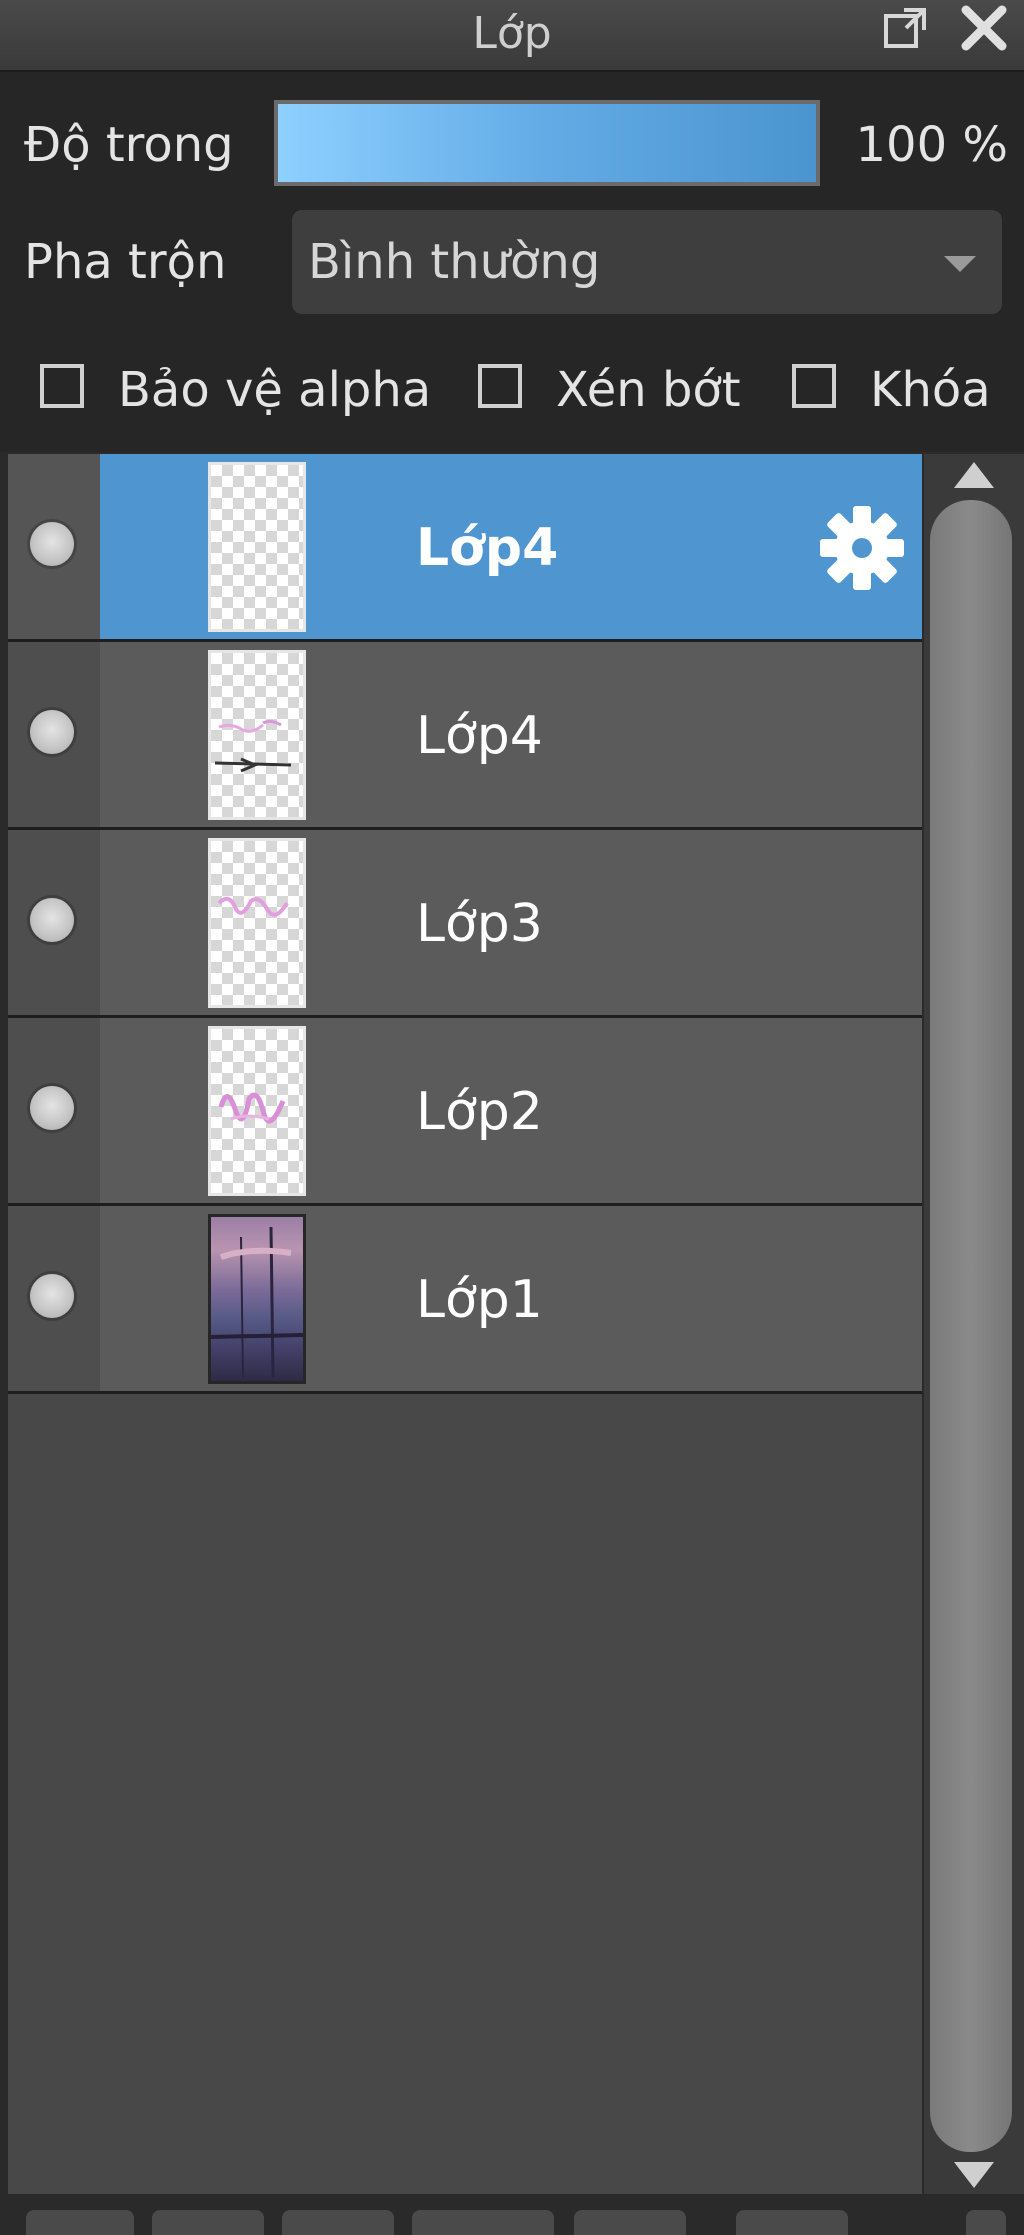 The width and height of the screenshot is (1024, 2235). I want to click on layer-list-scrollbar, so click(974, 1324).